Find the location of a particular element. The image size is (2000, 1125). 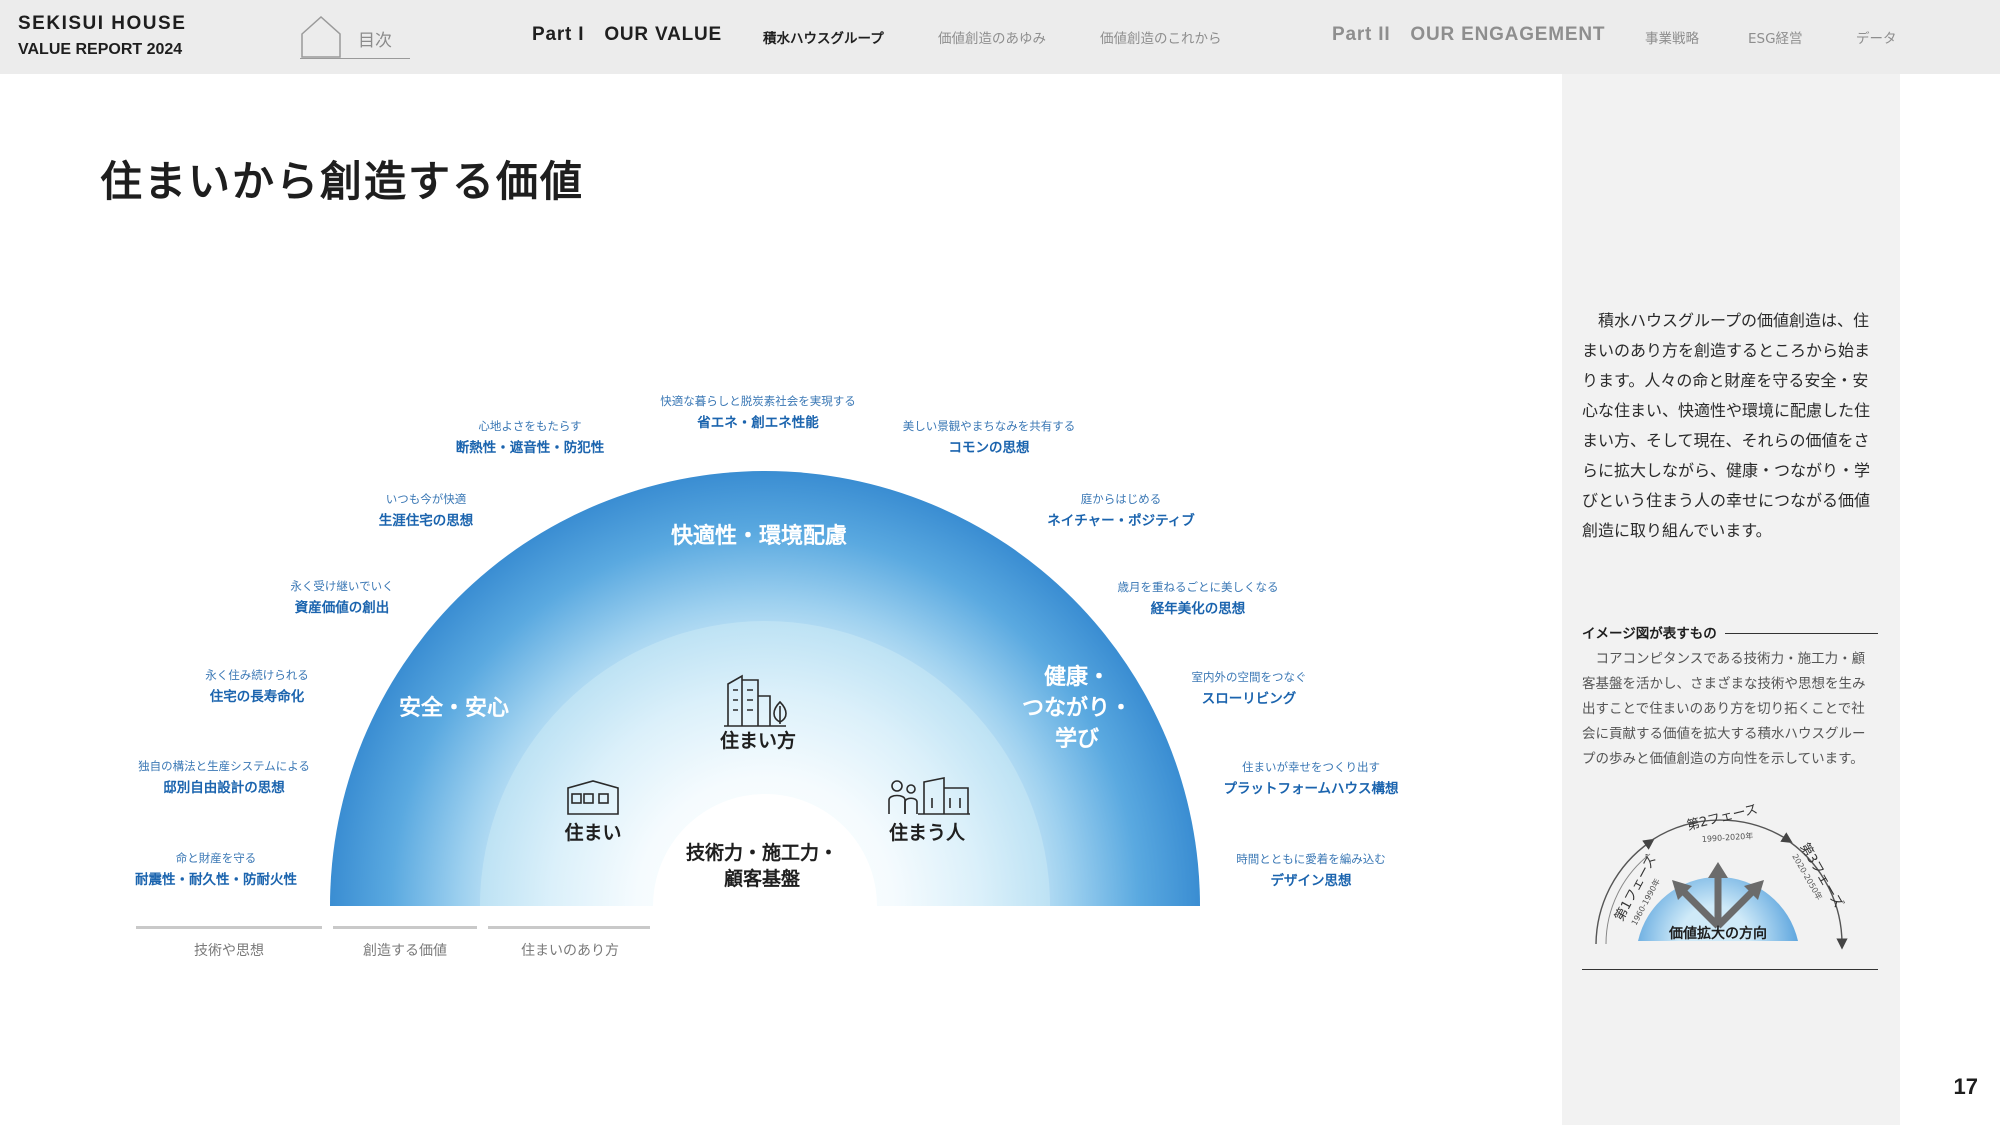

annotation-item: 快適な暮らしと脱炭素社会を実現する 省エネ・創エネ性能 is located at coordinates (758, 413).